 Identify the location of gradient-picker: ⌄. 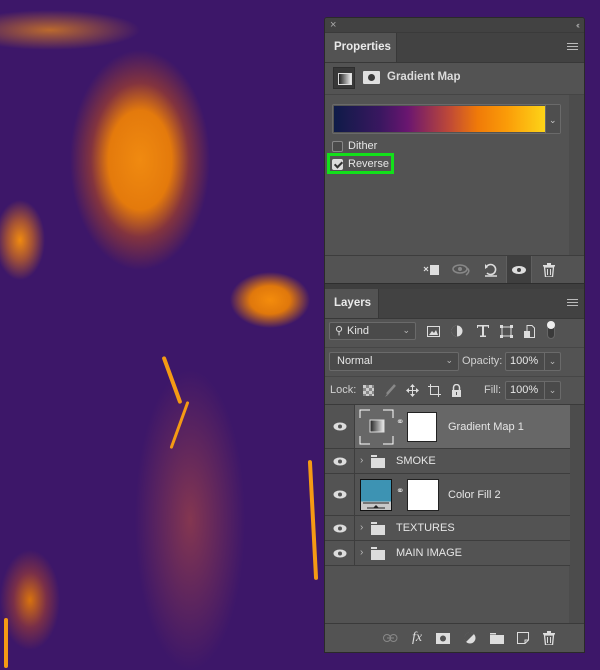
(446, 119).